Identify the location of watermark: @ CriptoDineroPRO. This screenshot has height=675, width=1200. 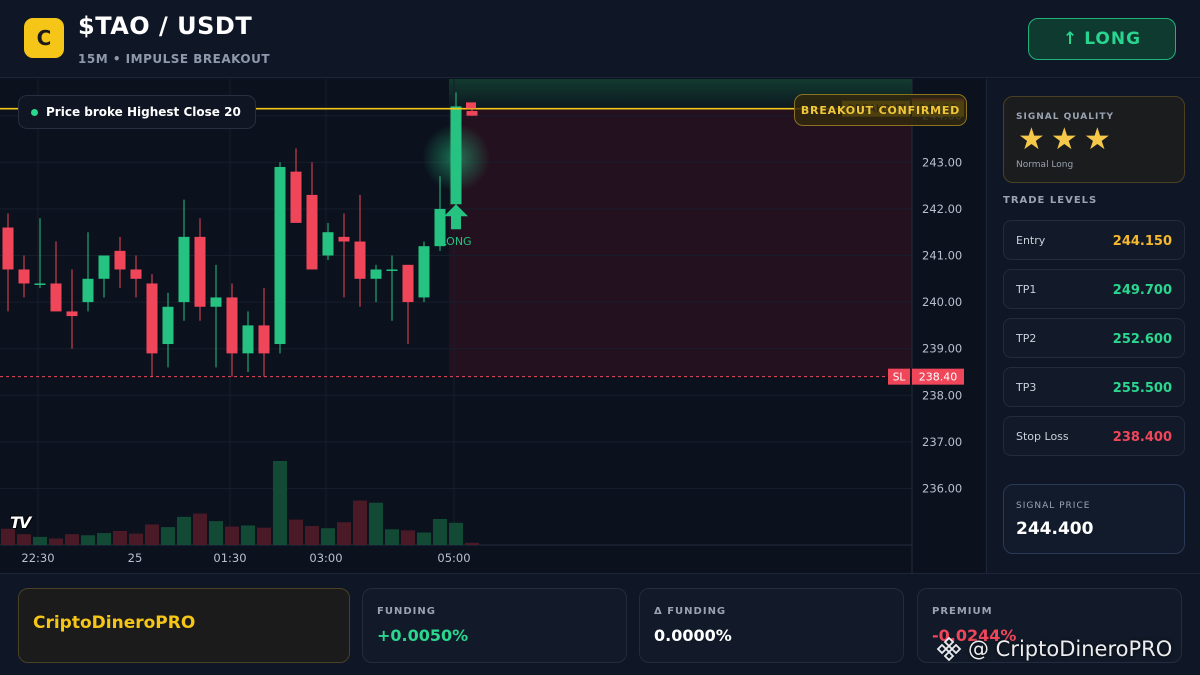
(1054, 649).